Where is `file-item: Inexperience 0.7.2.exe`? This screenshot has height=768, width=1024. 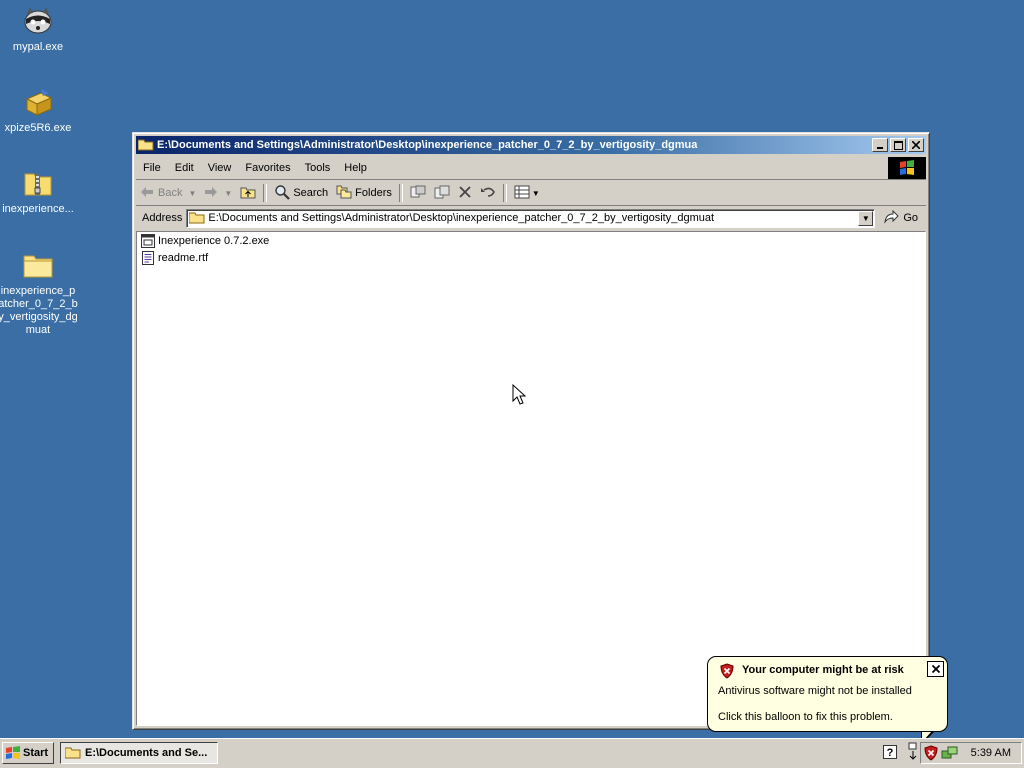
file-item: Inexperience 0.7.2.exe is located at coordinates (205, 241).